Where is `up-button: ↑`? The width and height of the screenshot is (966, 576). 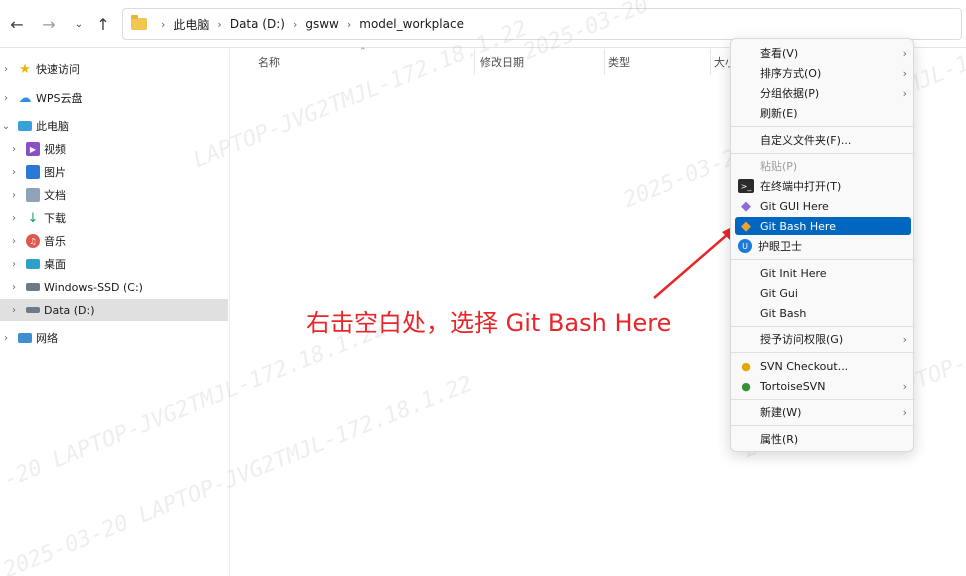
up-button: ↑ is located at coordinates (103, 24).